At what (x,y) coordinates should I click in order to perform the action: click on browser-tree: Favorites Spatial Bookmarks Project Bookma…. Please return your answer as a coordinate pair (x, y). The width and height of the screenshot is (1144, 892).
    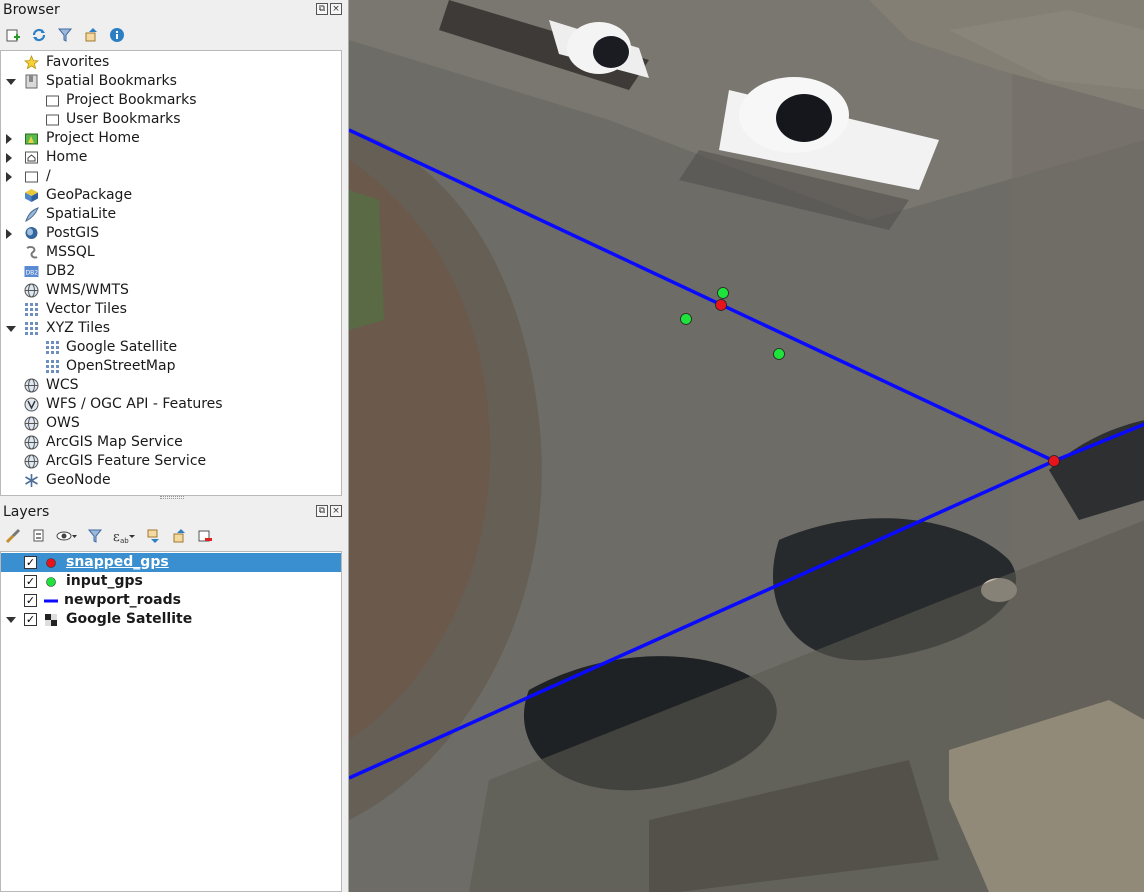
    Looking at the image, I should click on (171, 273).